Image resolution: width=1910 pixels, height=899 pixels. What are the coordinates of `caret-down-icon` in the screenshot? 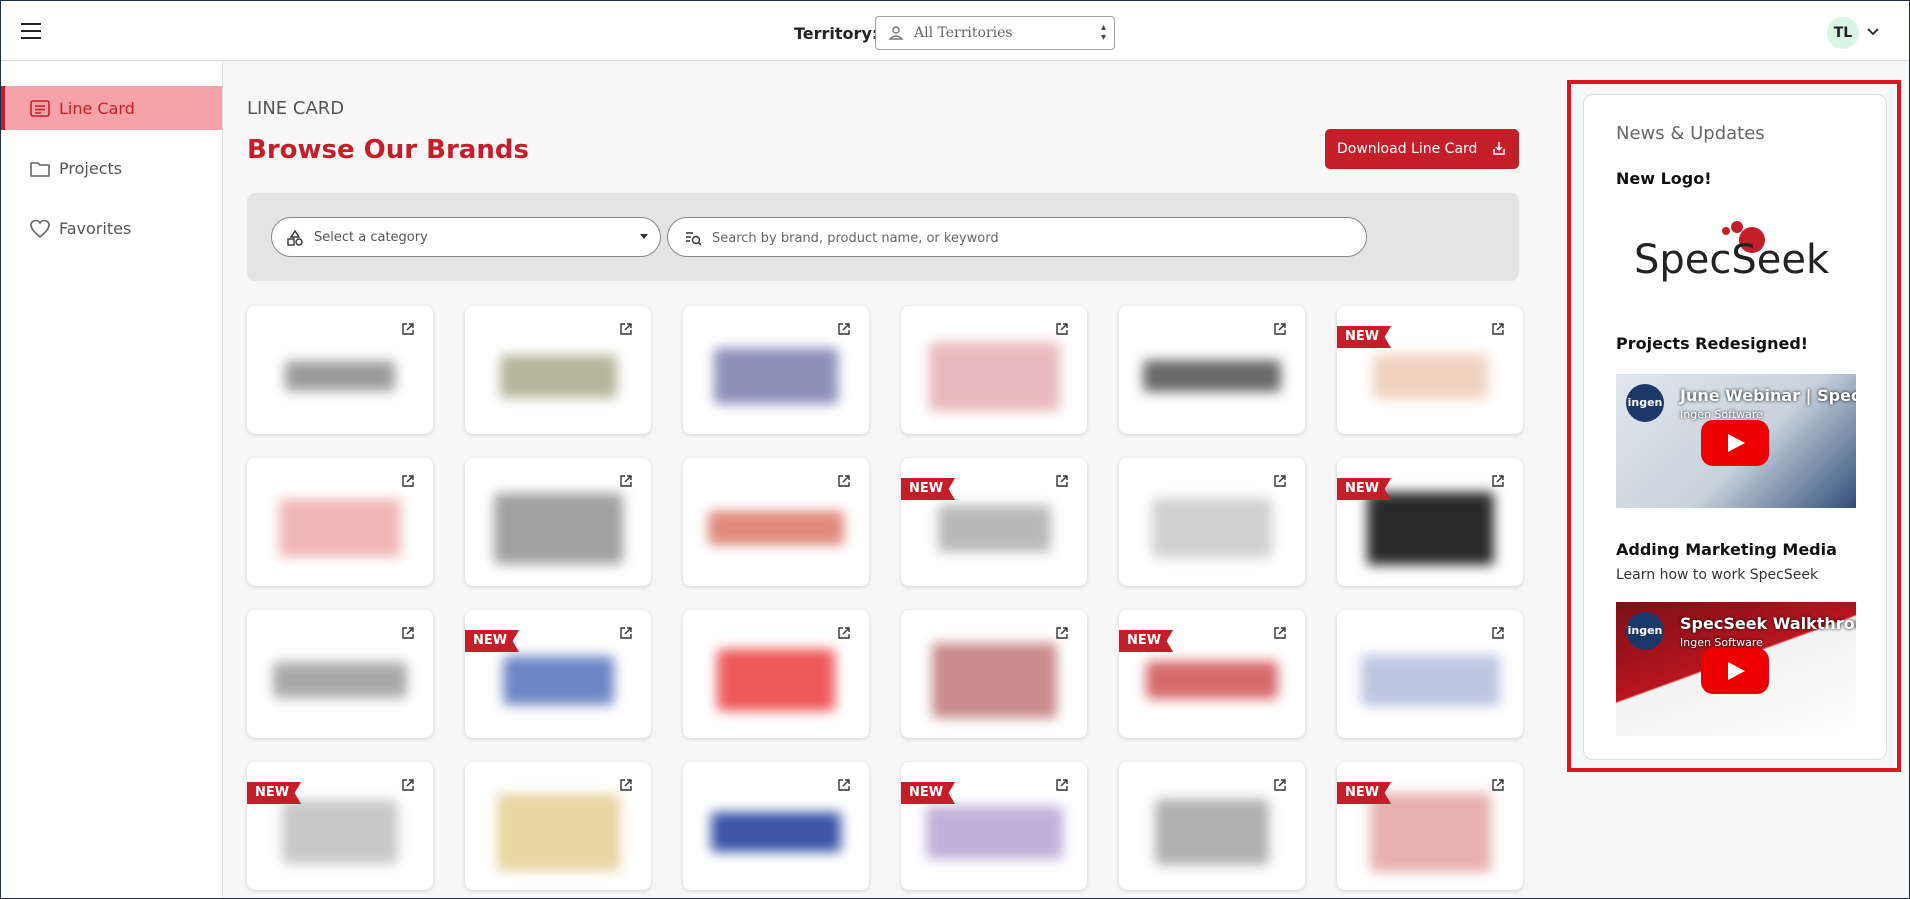 It's located at (644, 236).